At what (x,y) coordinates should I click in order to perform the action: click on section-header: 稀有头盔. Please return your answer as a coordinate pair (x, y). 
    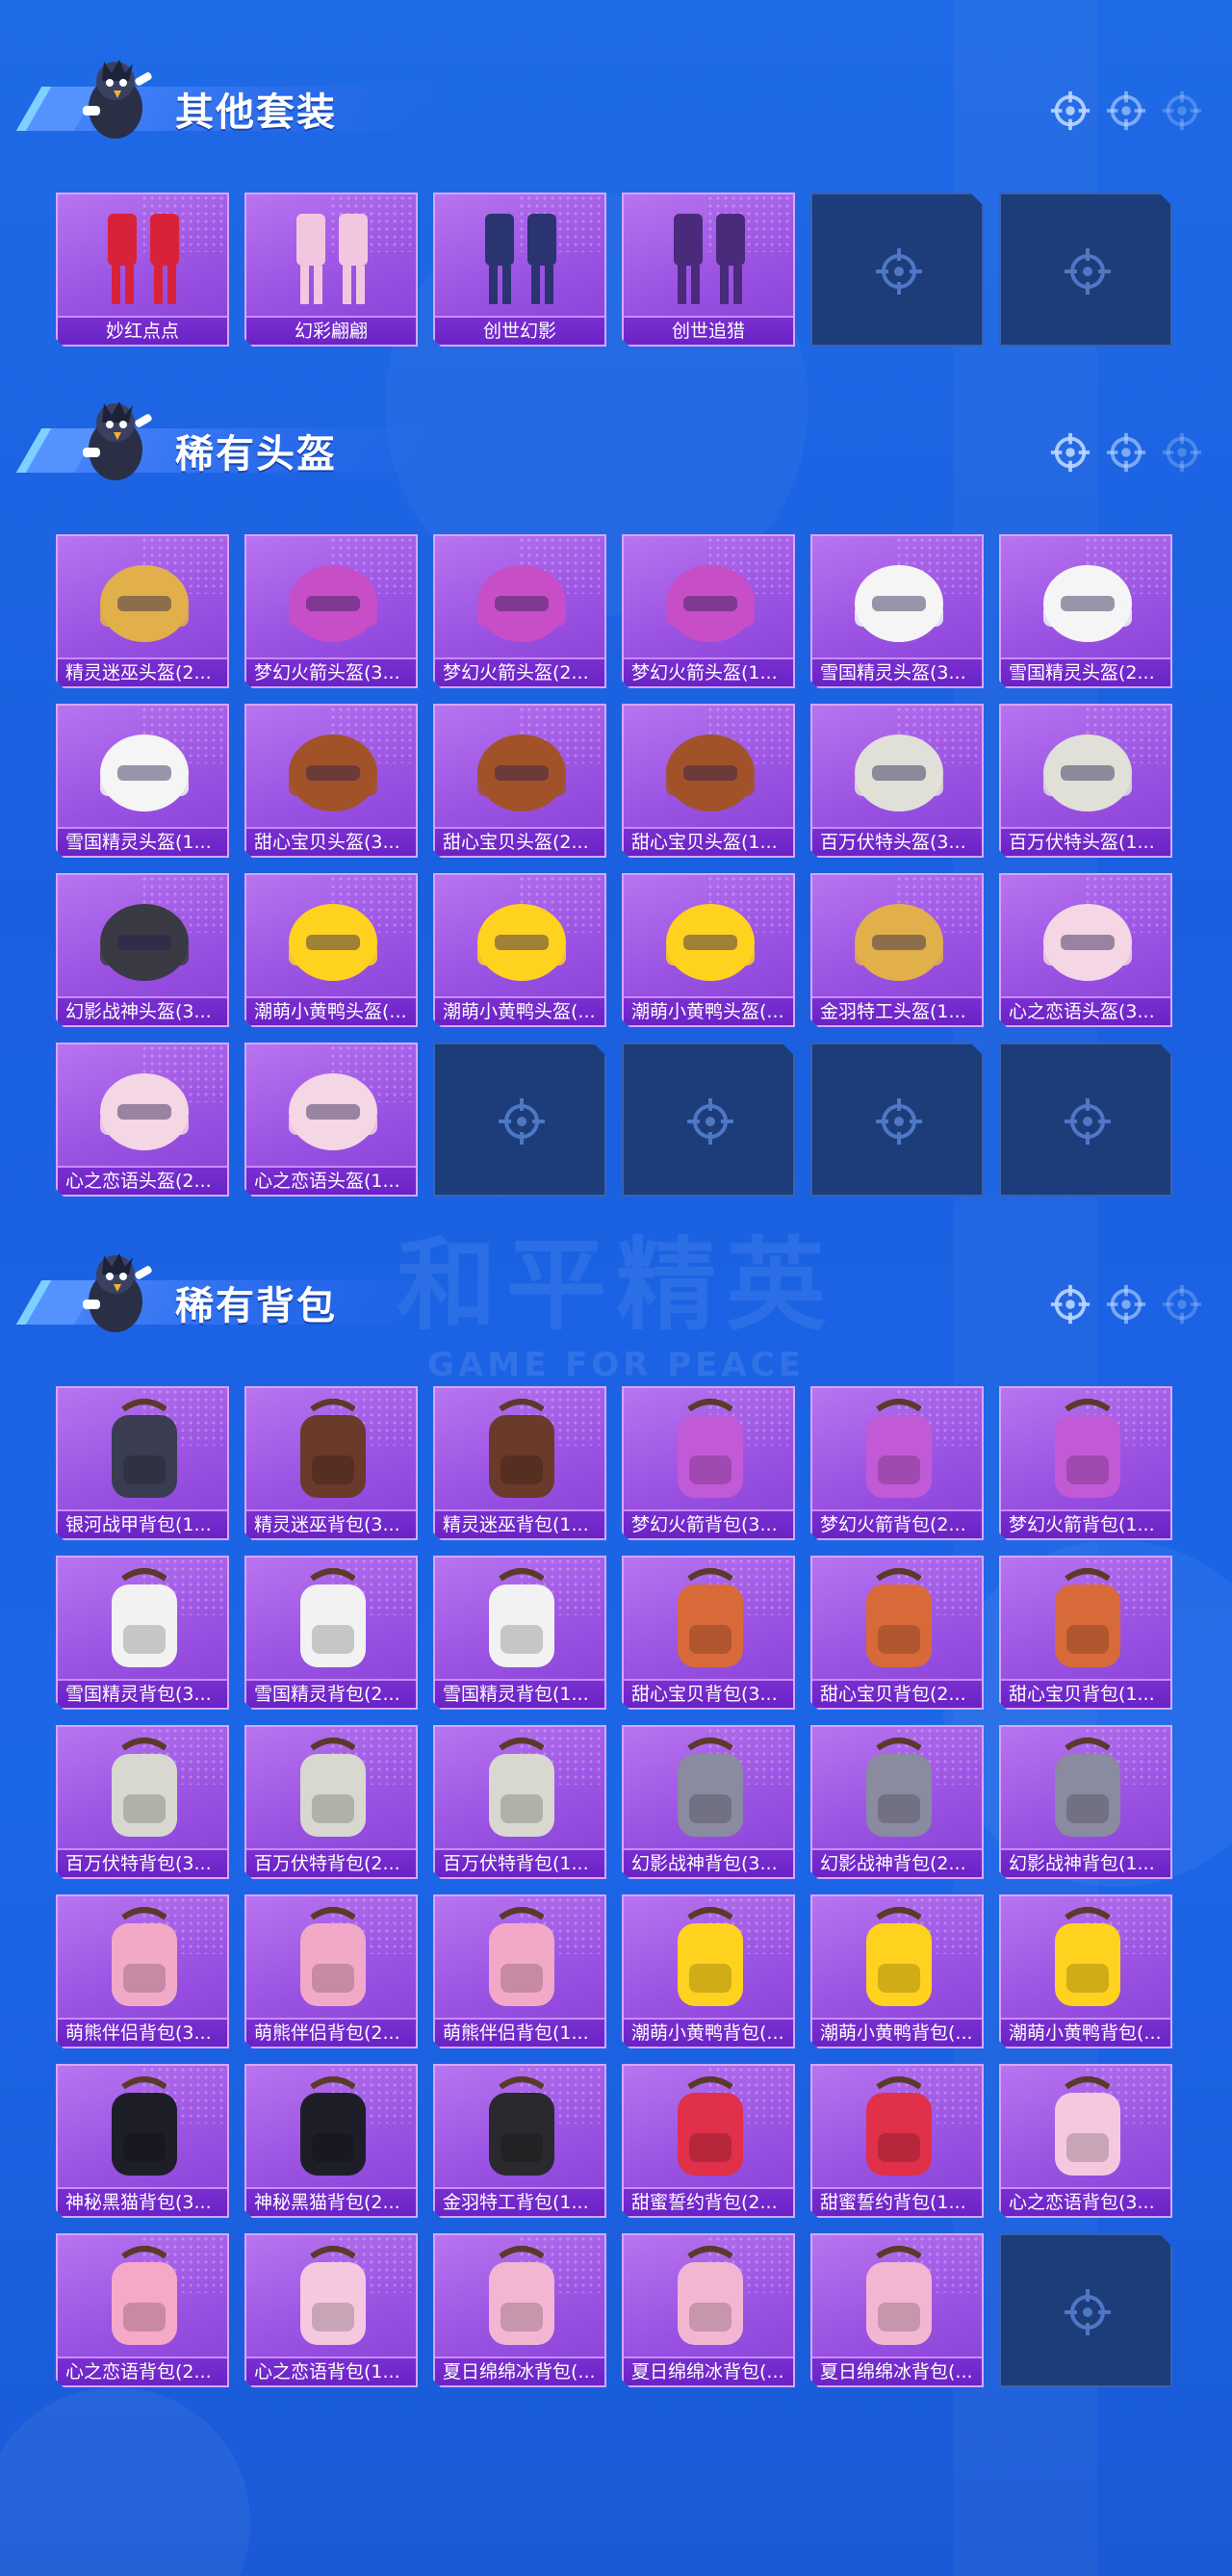
    Looking at the image, I should click on (609, 443).